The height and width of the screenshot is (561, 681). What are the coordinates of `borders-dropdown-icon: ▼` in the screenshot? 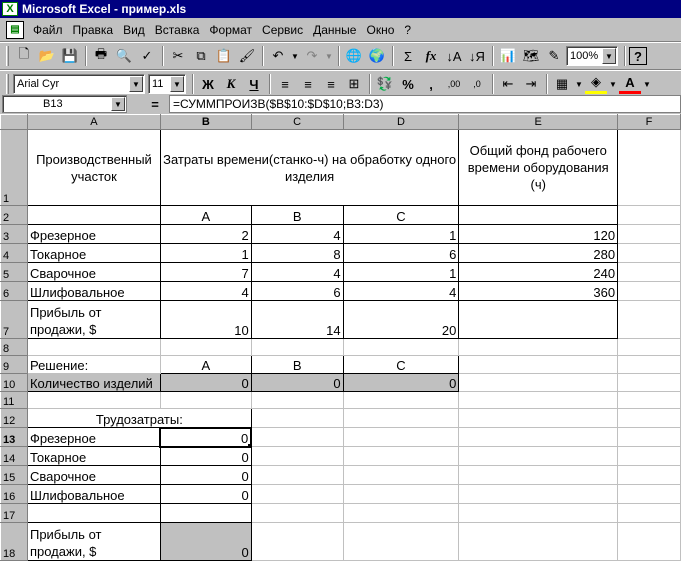 It's located at (579, 84).